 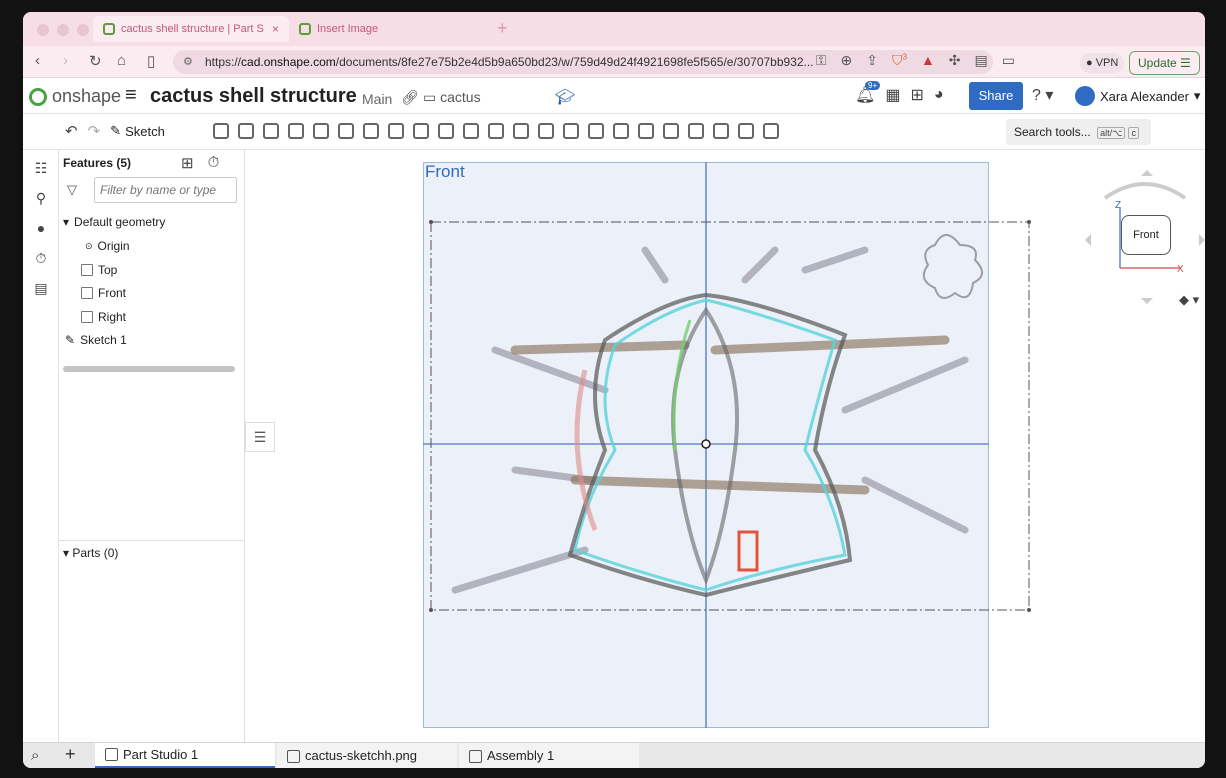 What do you see at coordinates (502, 28) in the screenshot?
I see `new-tab-button: +` at bounding box center [502, 28].